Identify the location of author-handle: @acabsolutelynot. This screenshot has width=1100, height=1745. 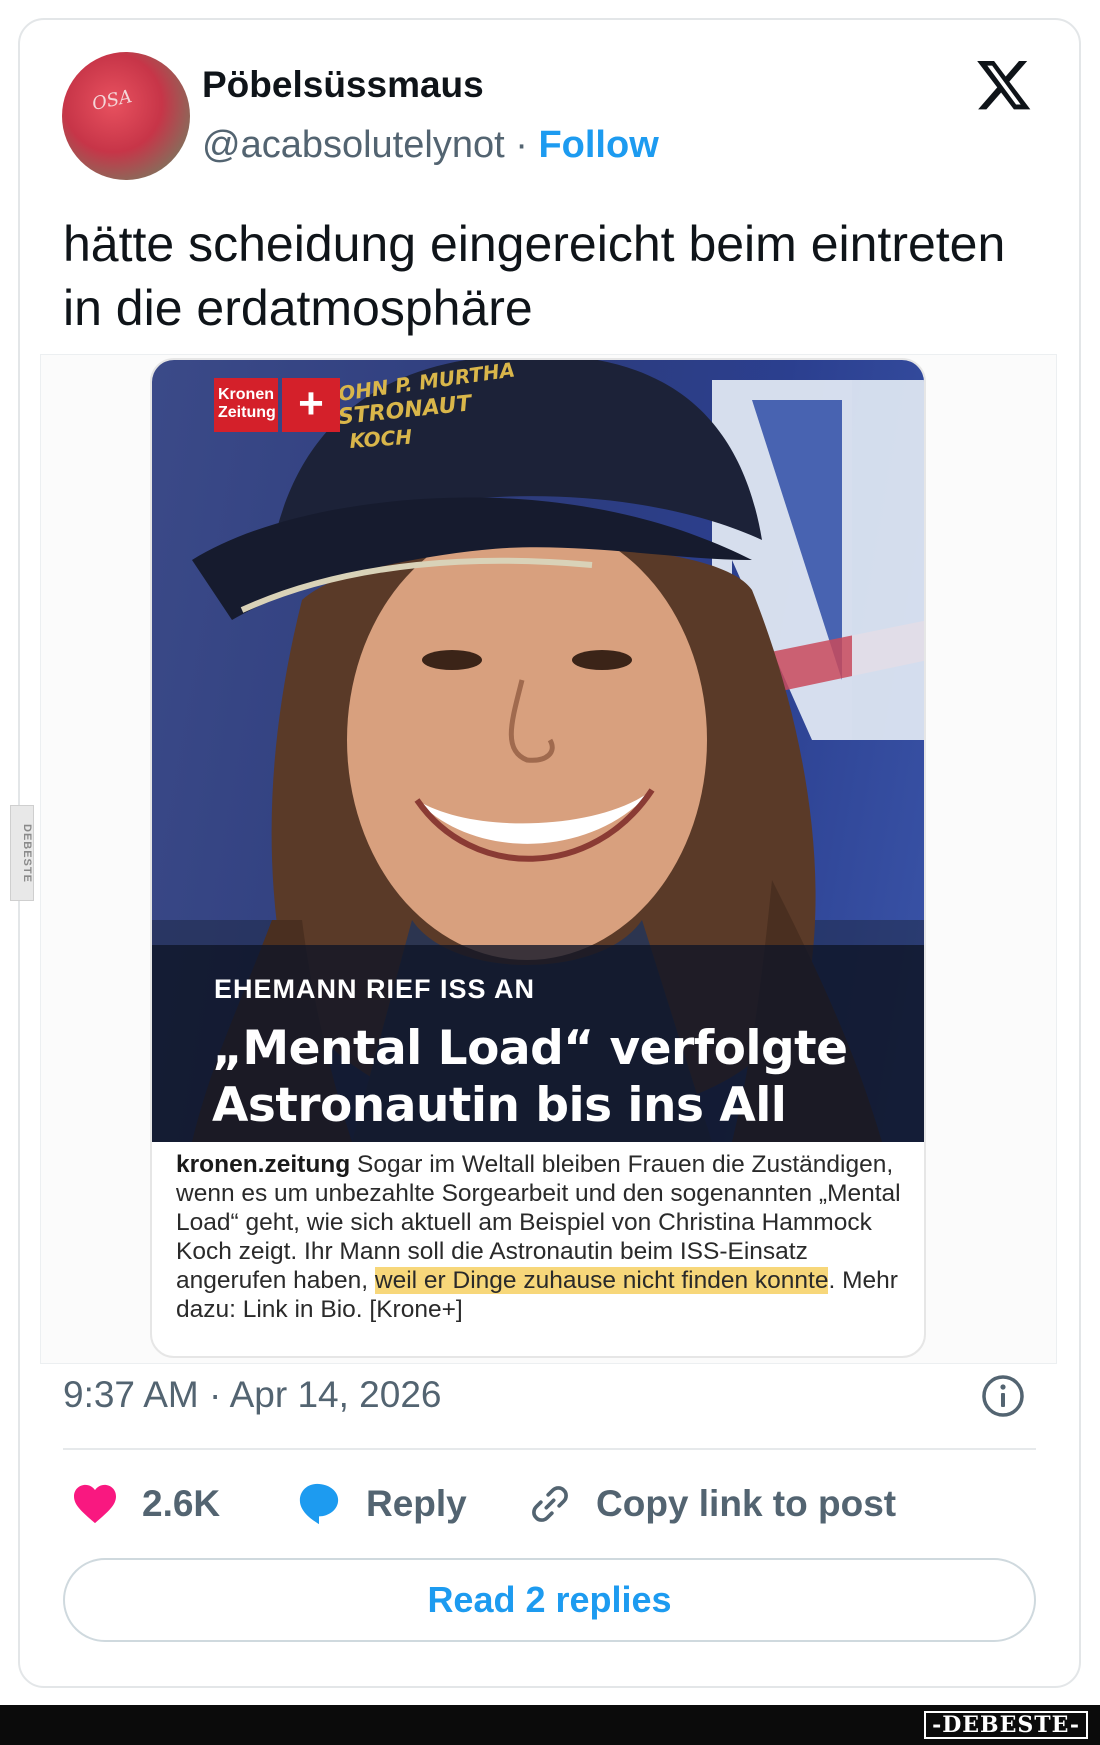
(353, 145).